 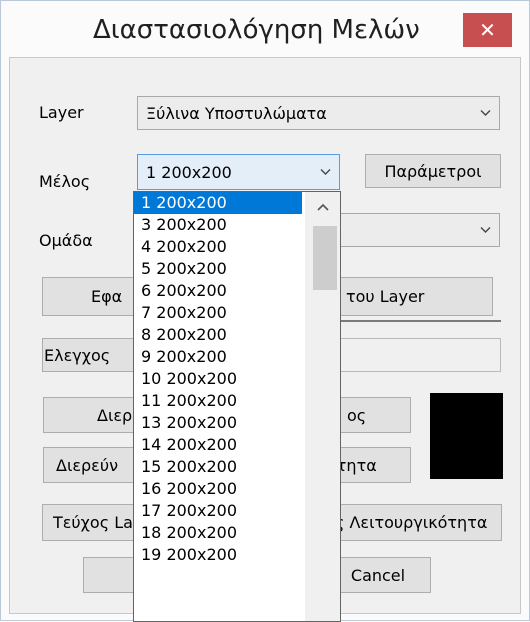 I want to click on dropdown-item: 17 200x200, so click(x=218, y=511).